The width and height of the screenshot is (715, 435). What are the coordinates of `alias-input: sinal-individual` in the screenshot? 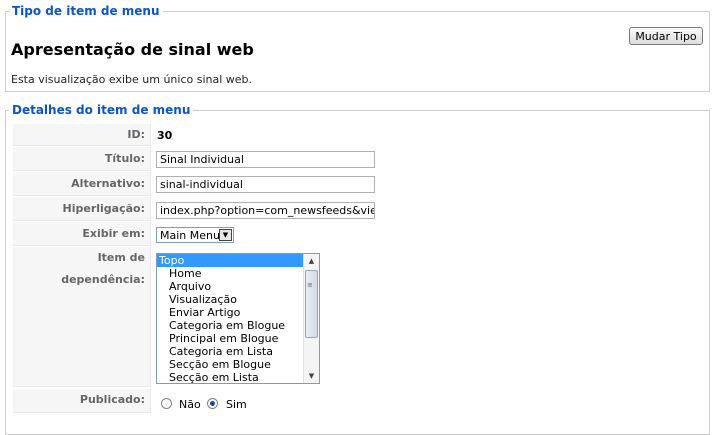 It's located at (265, 184).